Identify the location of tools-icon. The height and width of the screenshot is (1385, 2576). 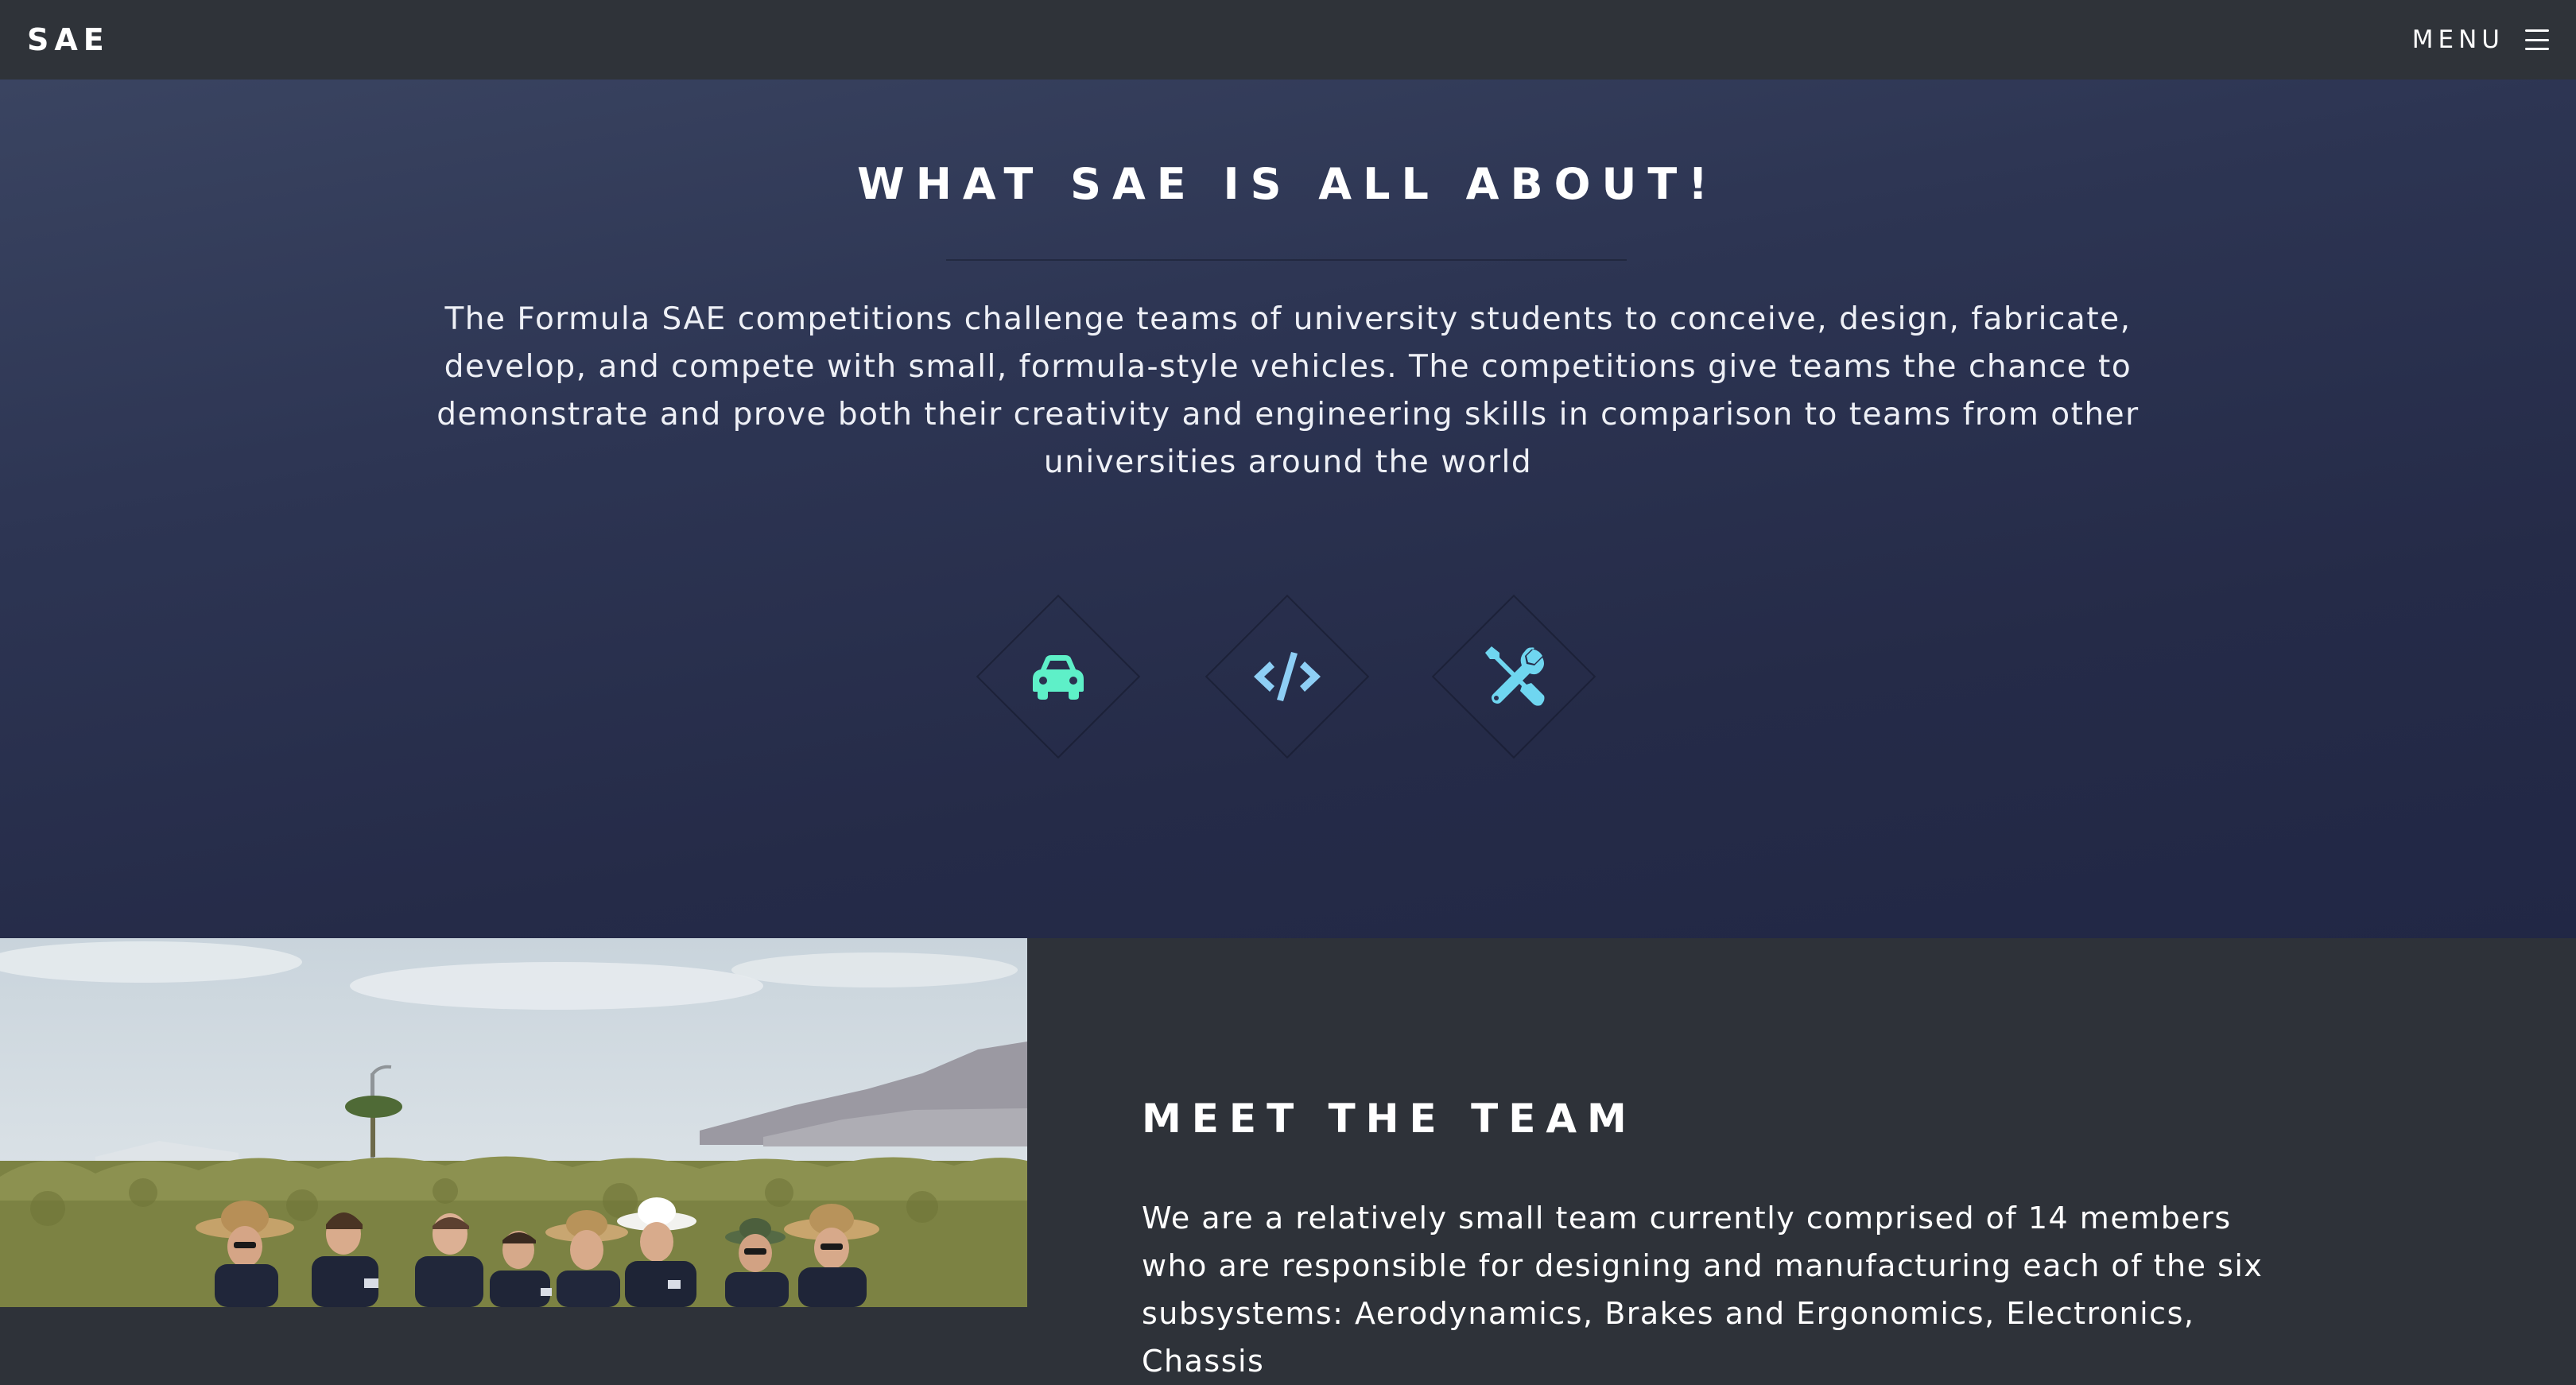
(1514, 677).